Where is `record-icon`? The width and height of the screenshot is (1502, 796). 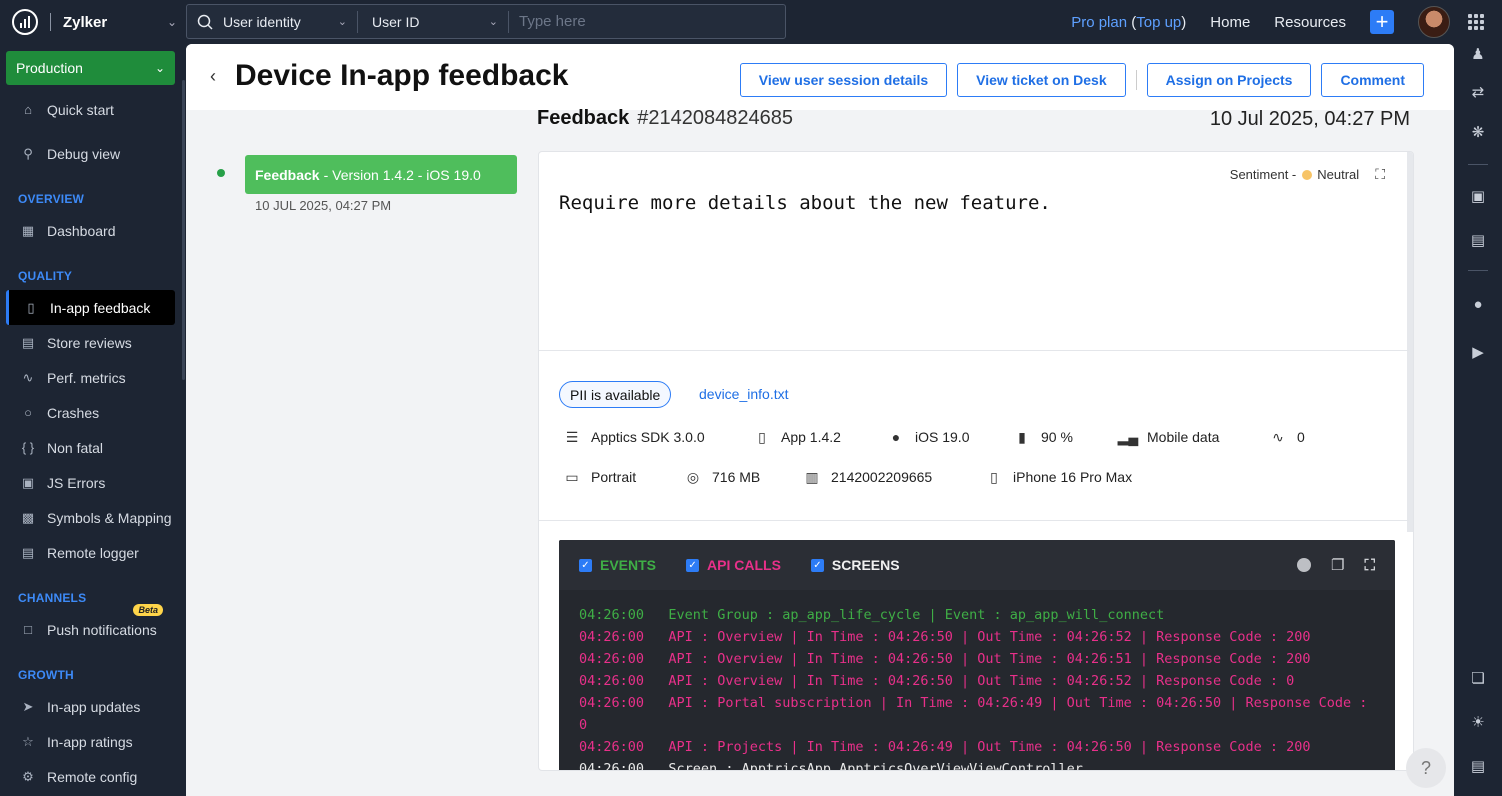
record-icon is located at coordinates (1304, 565).